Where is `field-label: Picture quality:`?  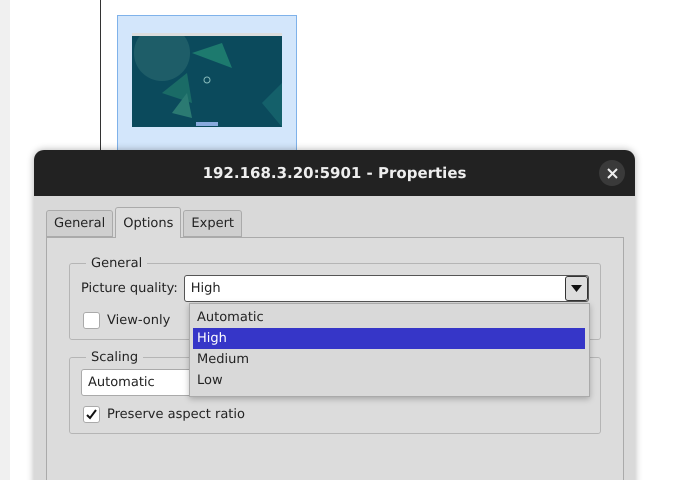 field-label: Picture quality: is located at coordinates (129, 288).